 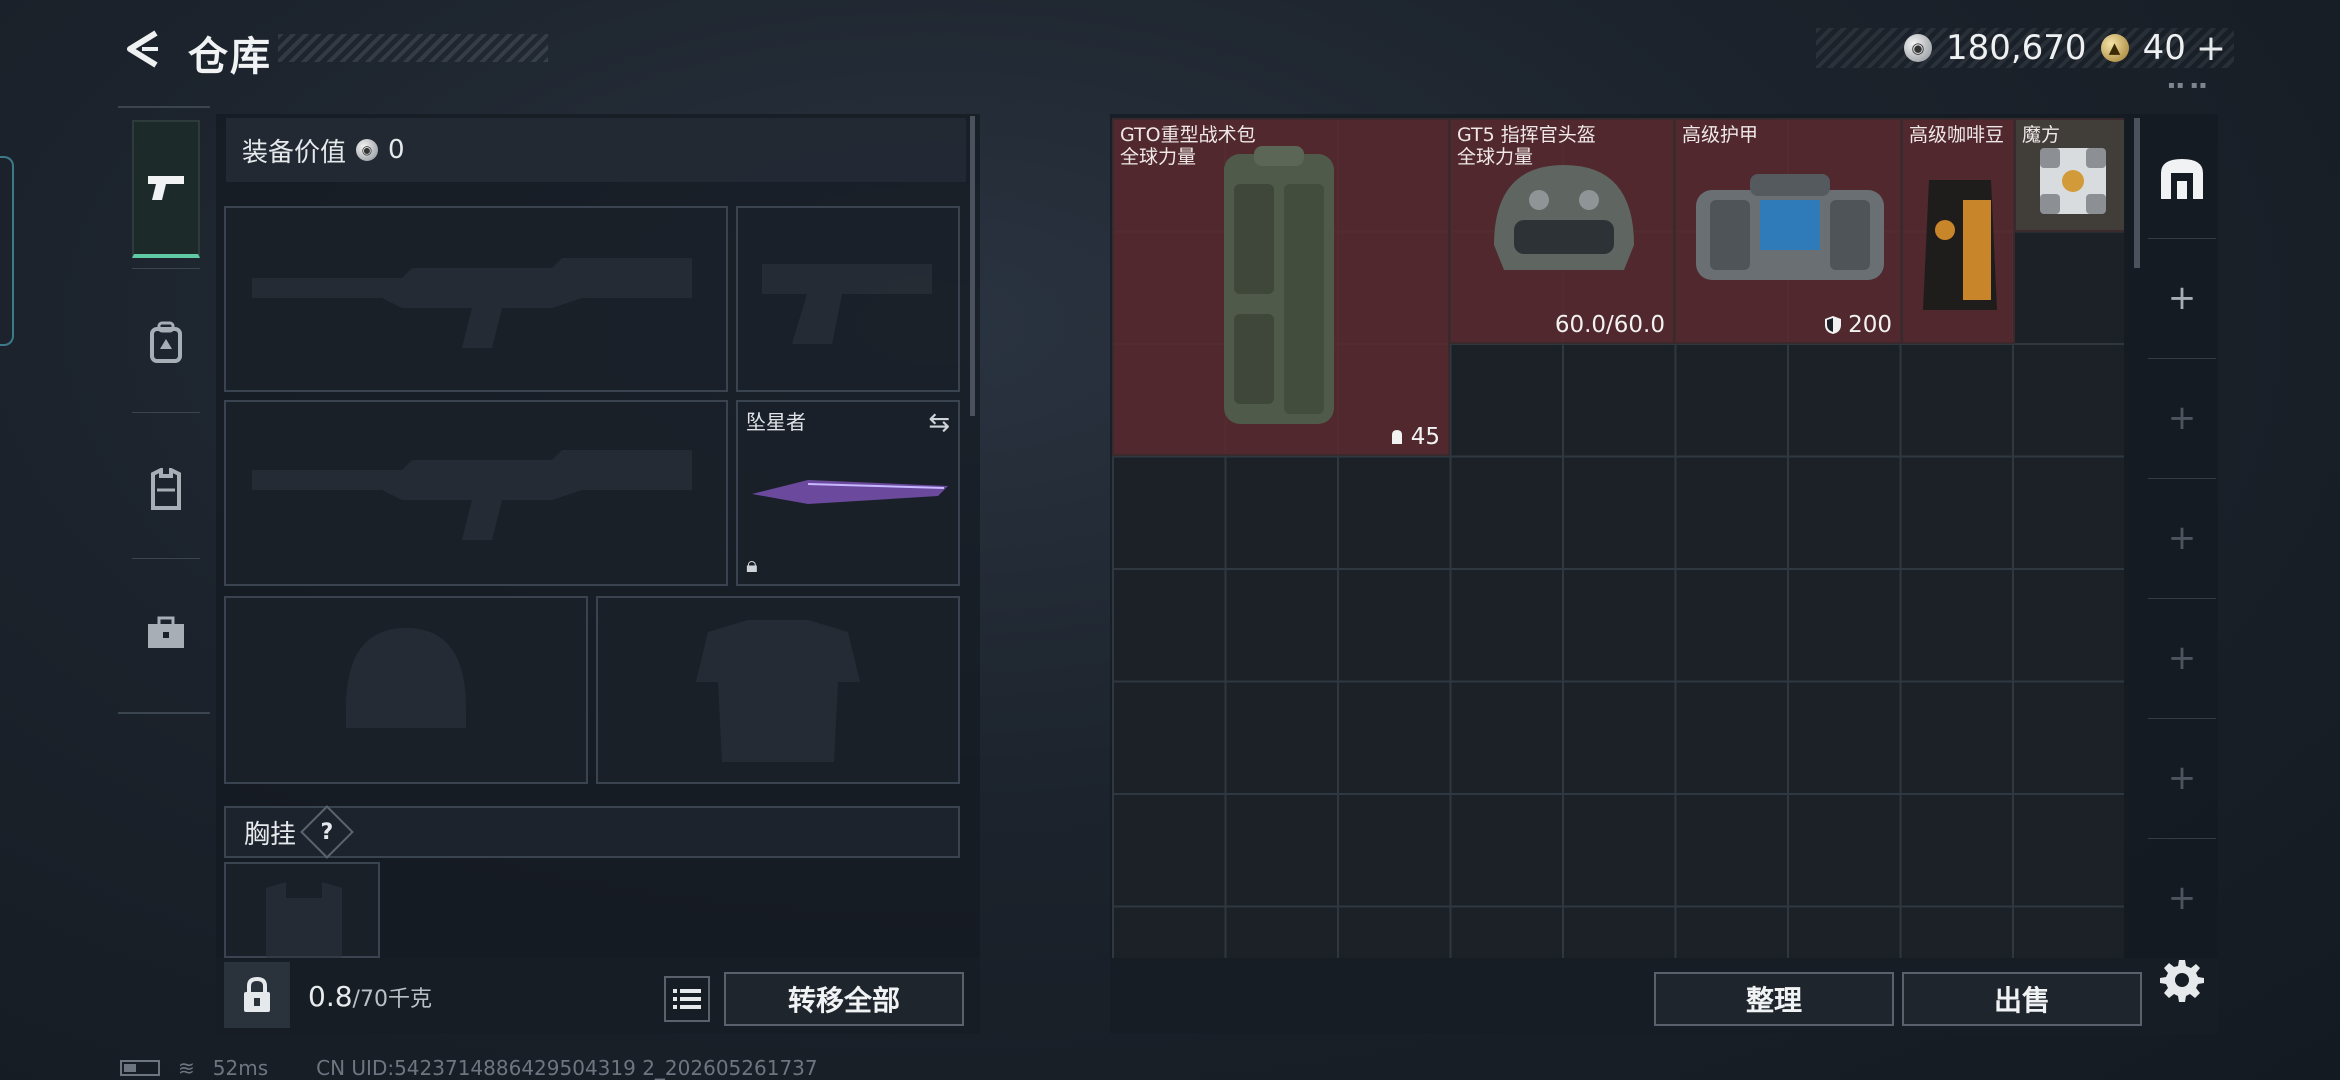 I want to click on backpack-lock-button, so click(x=257, y=995).